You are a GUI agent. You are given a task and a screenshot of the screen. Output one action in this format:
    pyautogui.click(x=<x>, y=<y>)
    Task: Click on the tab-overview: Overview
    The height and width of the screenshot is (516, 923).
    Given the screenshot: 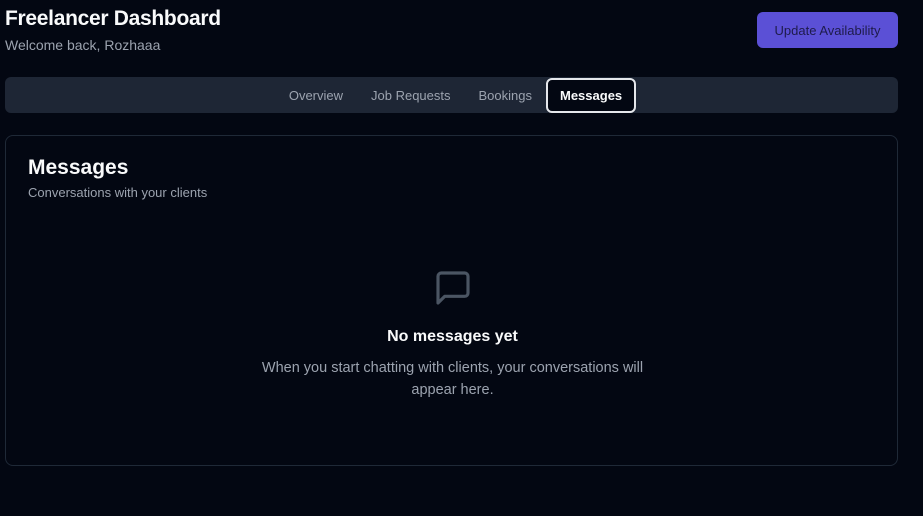 What is the action you would take?
    pyautogui.click(x=316, y=95)
    